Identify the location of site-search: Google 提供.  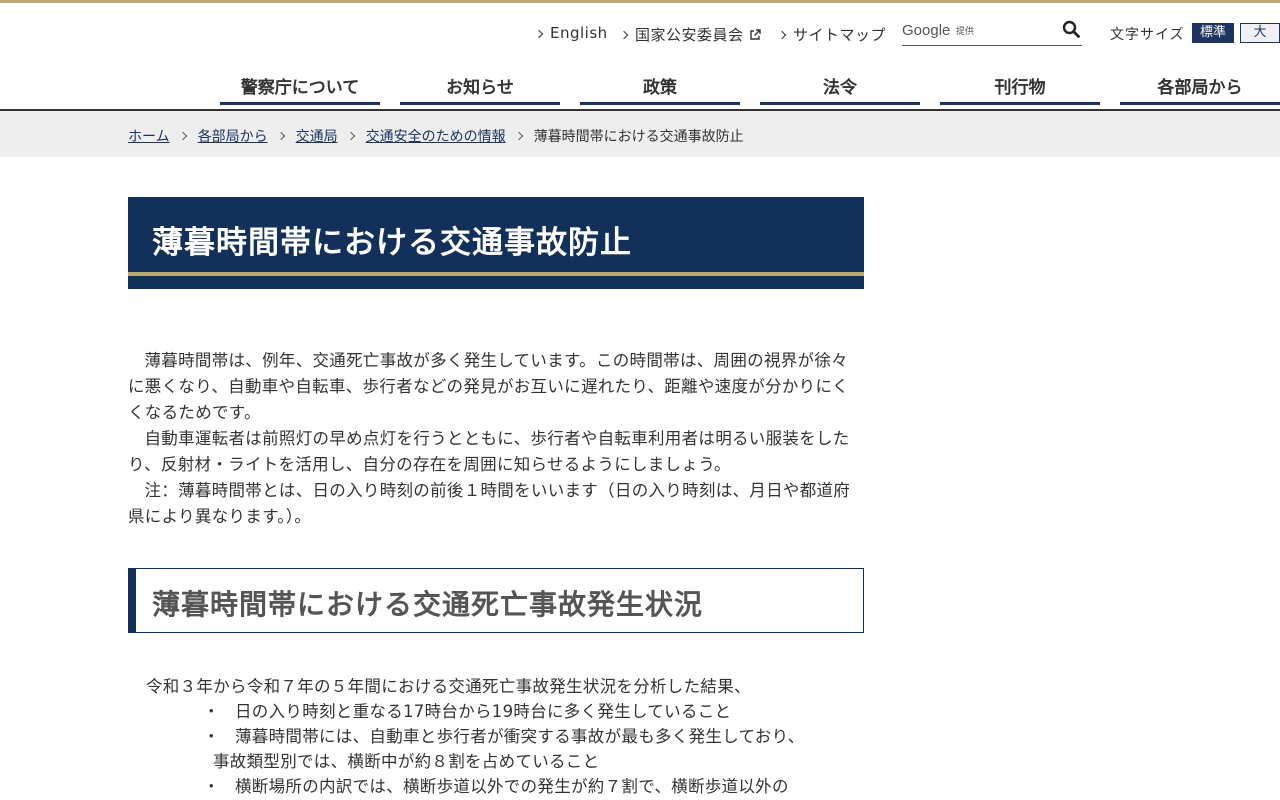
(992, 32).